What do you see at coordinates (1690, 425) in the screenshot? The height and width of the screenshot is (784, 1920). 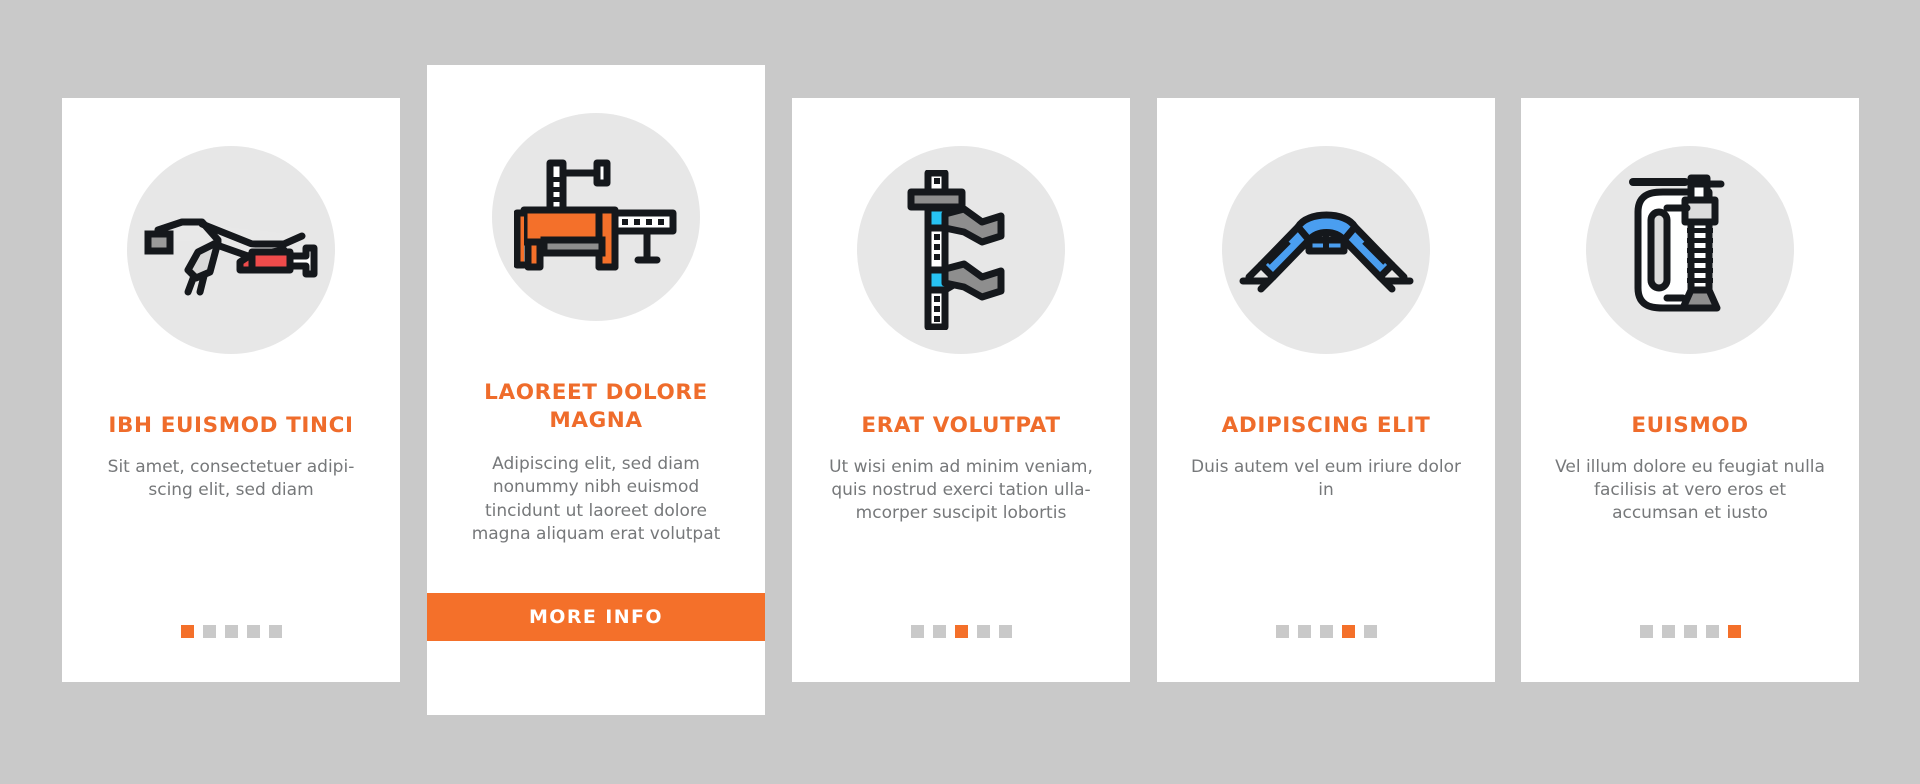 I see `card-title-5: EUISMOD` at bounding box center [1690, 425].